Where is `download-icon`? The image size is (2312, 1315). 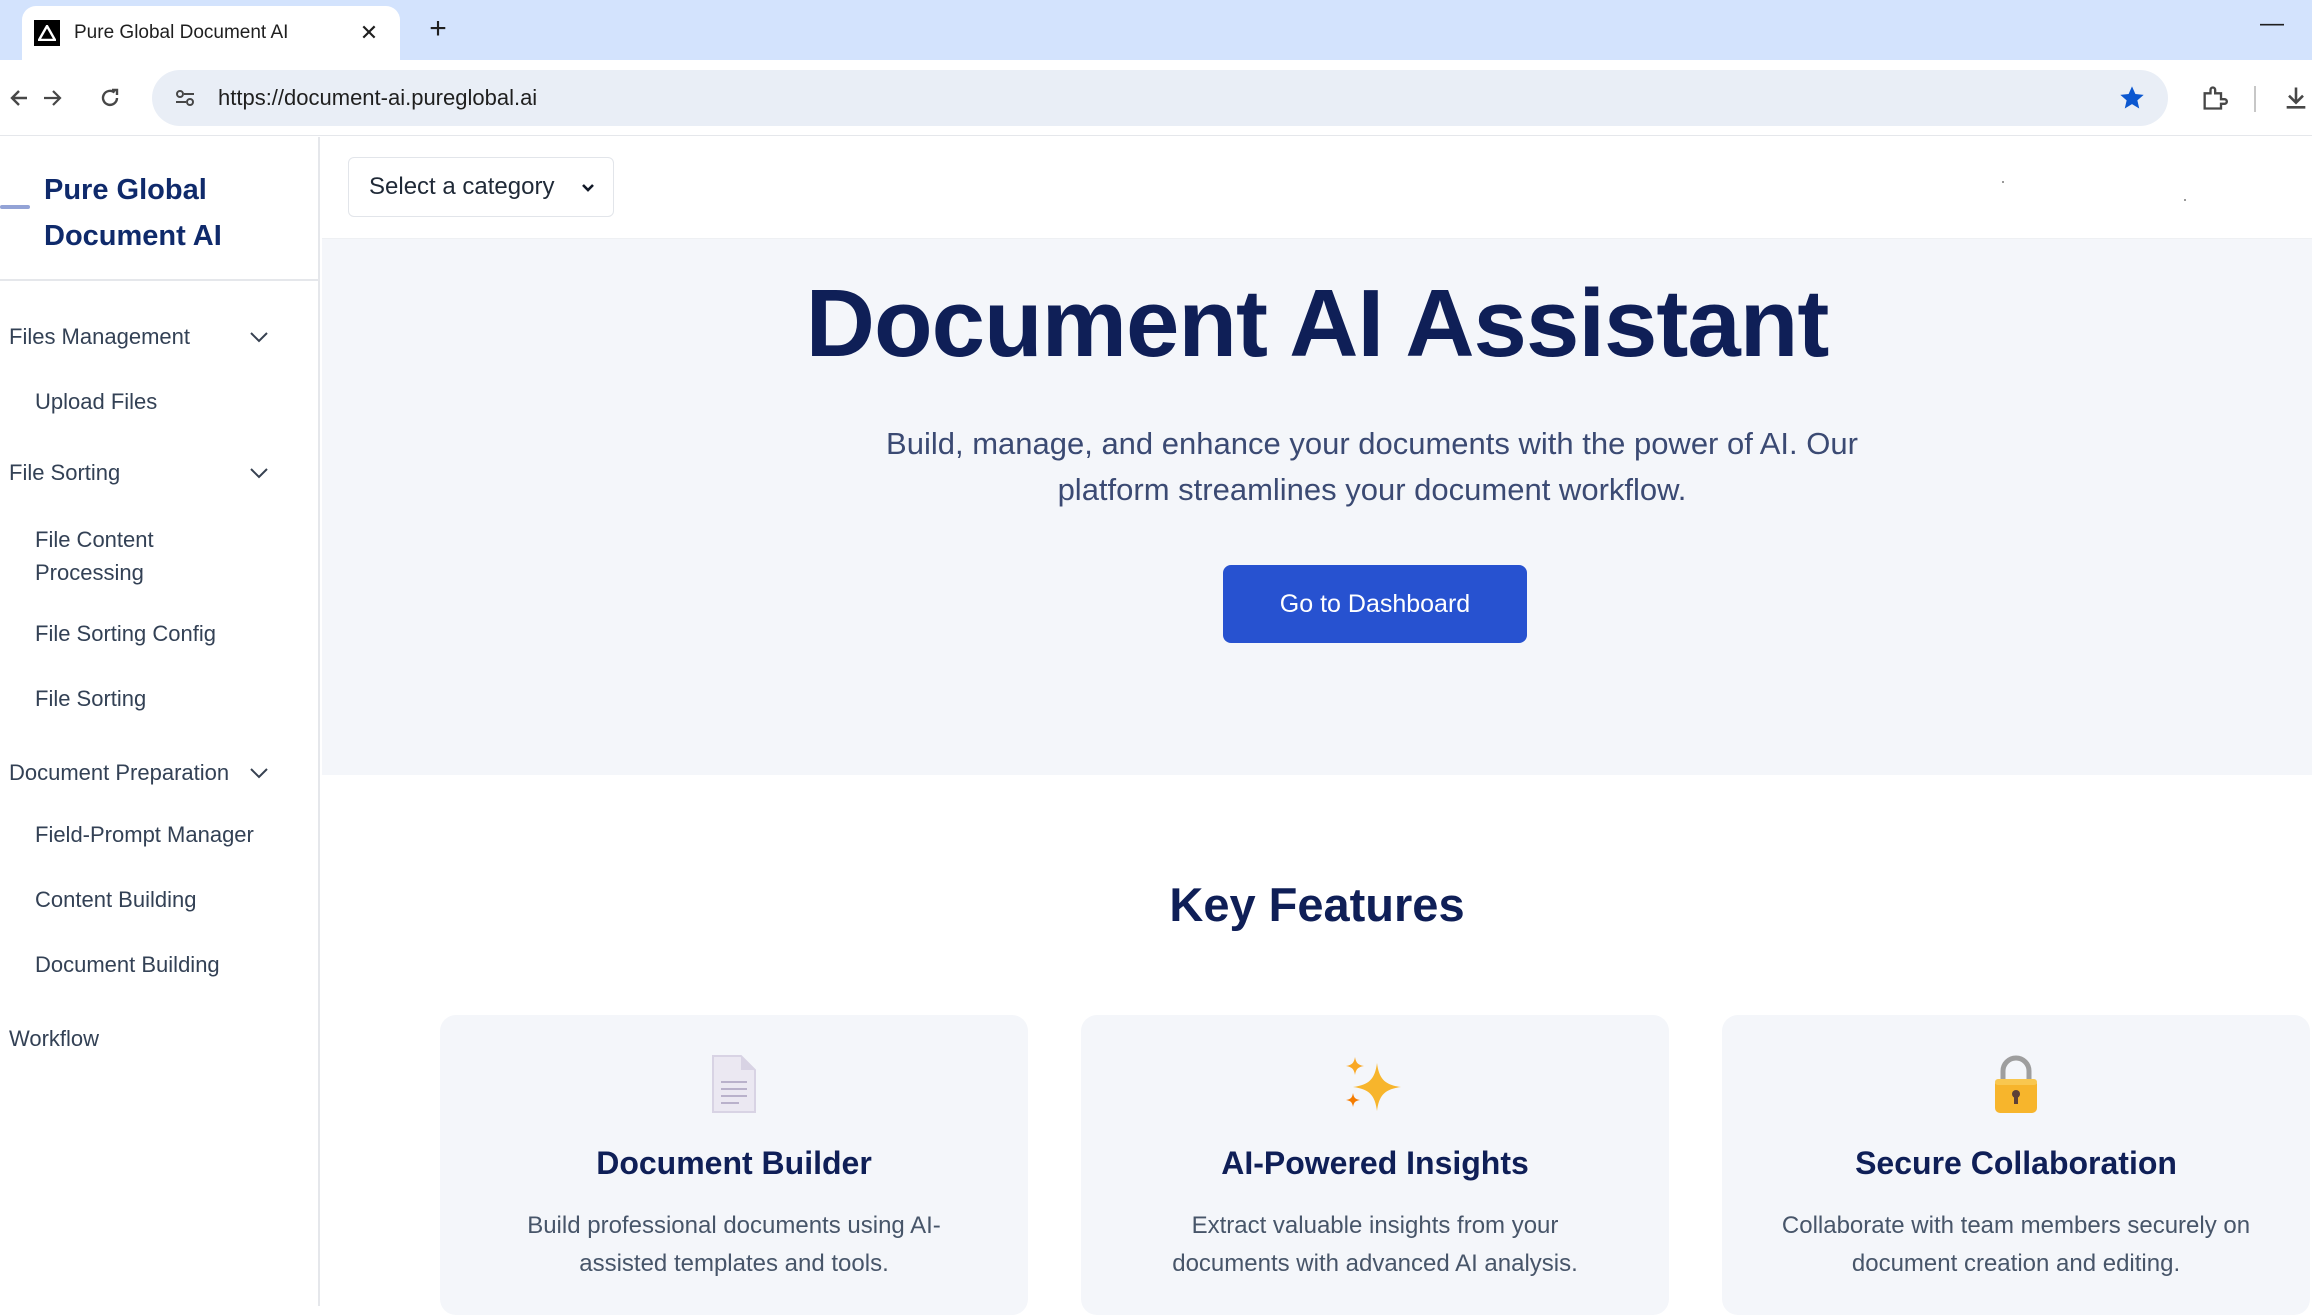 download-icon is located at coordinates (2294, 98).